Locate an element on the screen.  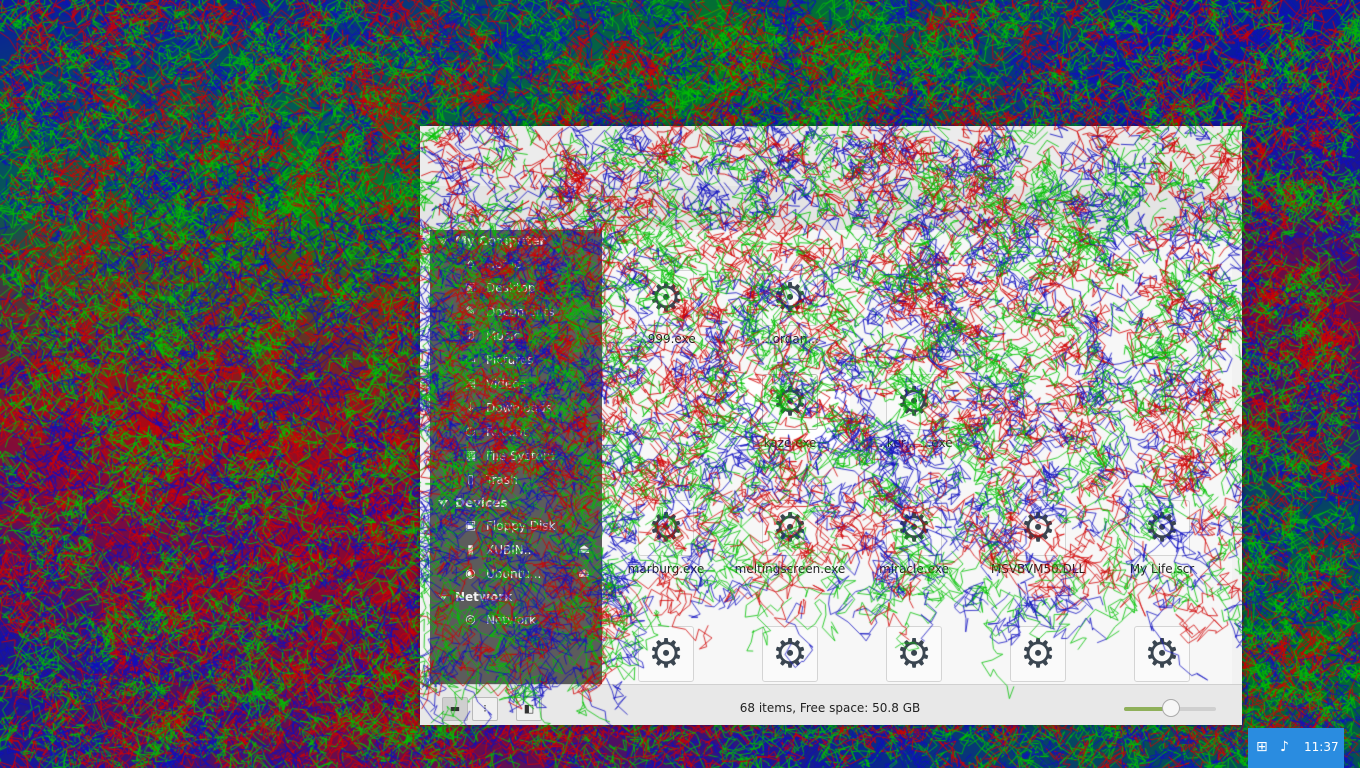
show-treeview-button: ⁝ is located at coordinates (485, 709).